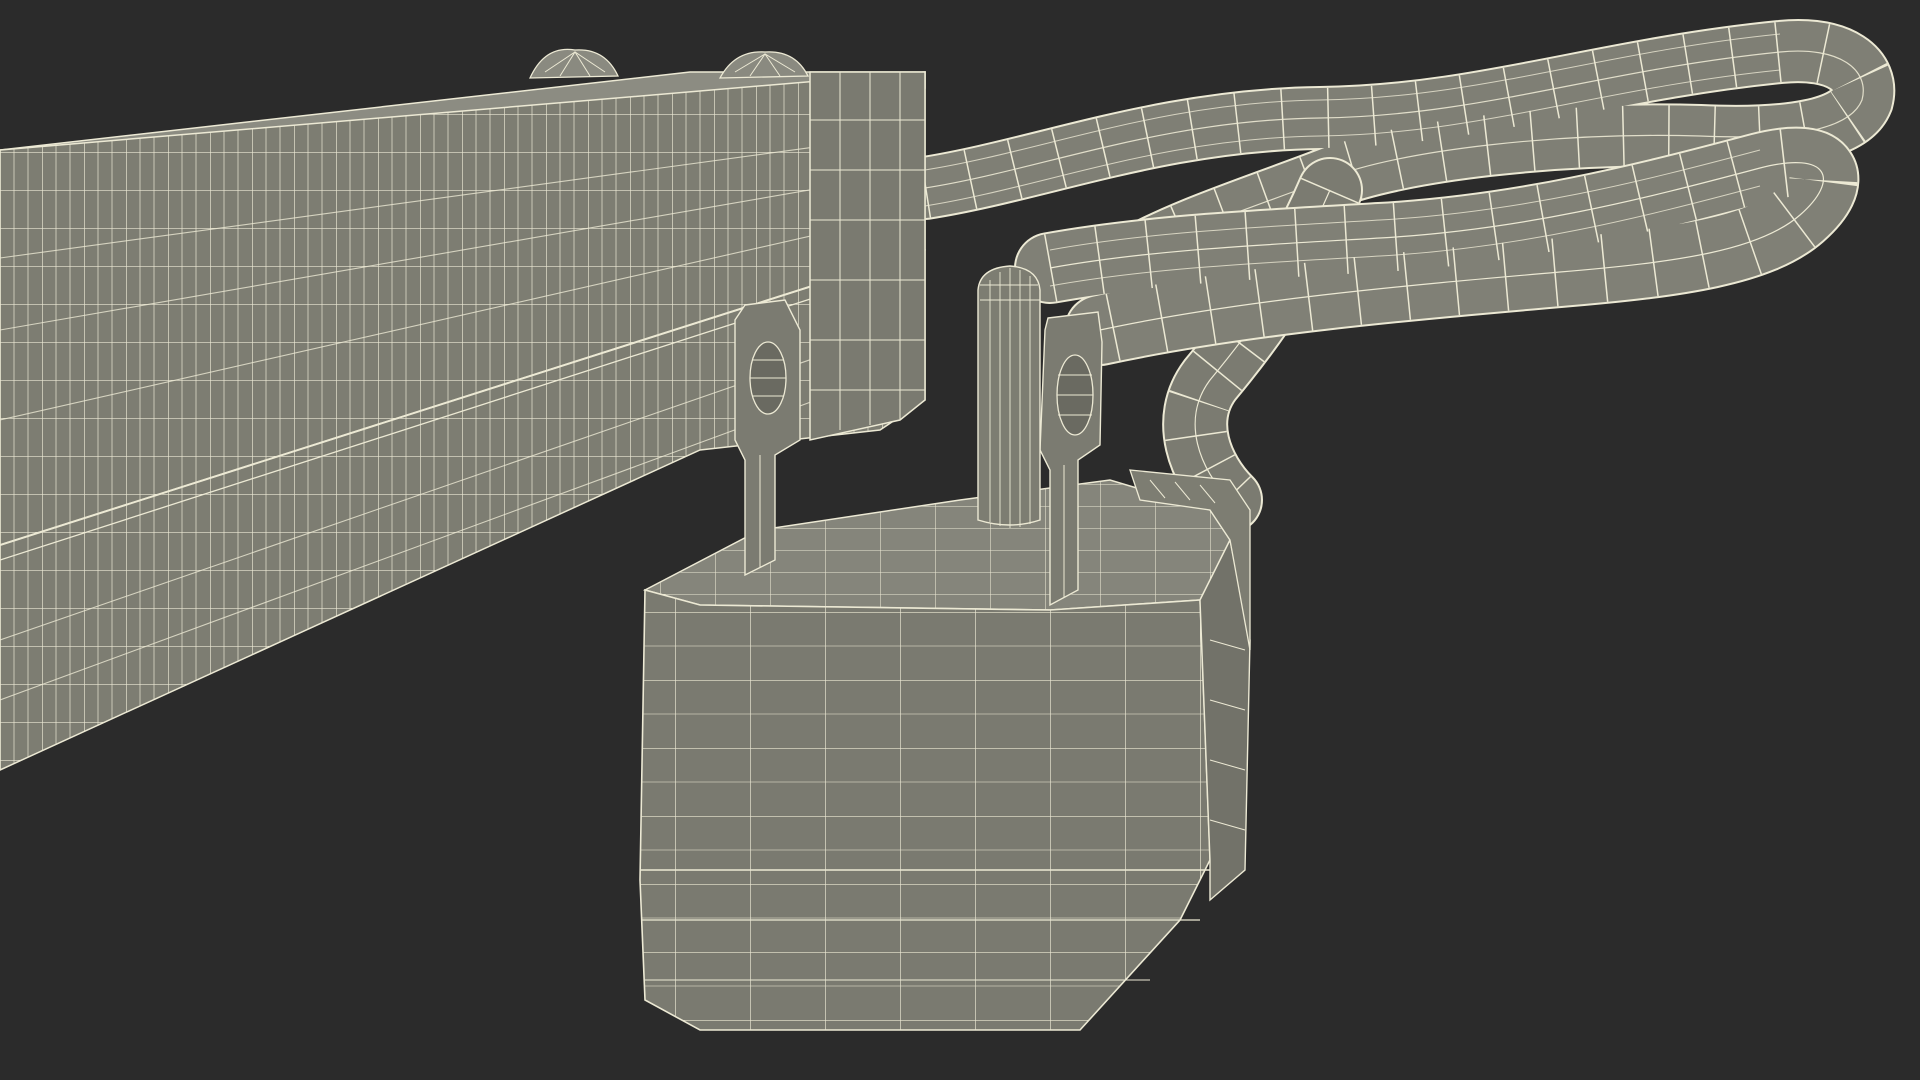  What do you see at coordinates (1009, 396) in the screenshot?
I see `ground-pin` at bounding box center [1009, 396].